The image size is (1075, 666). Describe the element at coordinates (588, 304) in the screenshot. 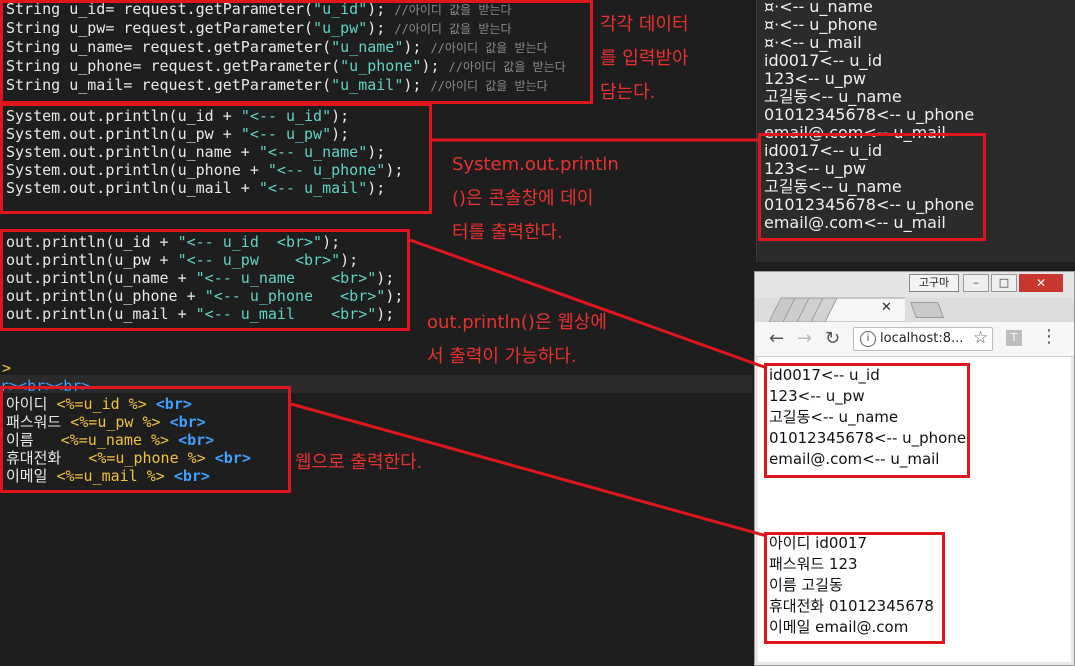

I see `connector-web-out` at that location.